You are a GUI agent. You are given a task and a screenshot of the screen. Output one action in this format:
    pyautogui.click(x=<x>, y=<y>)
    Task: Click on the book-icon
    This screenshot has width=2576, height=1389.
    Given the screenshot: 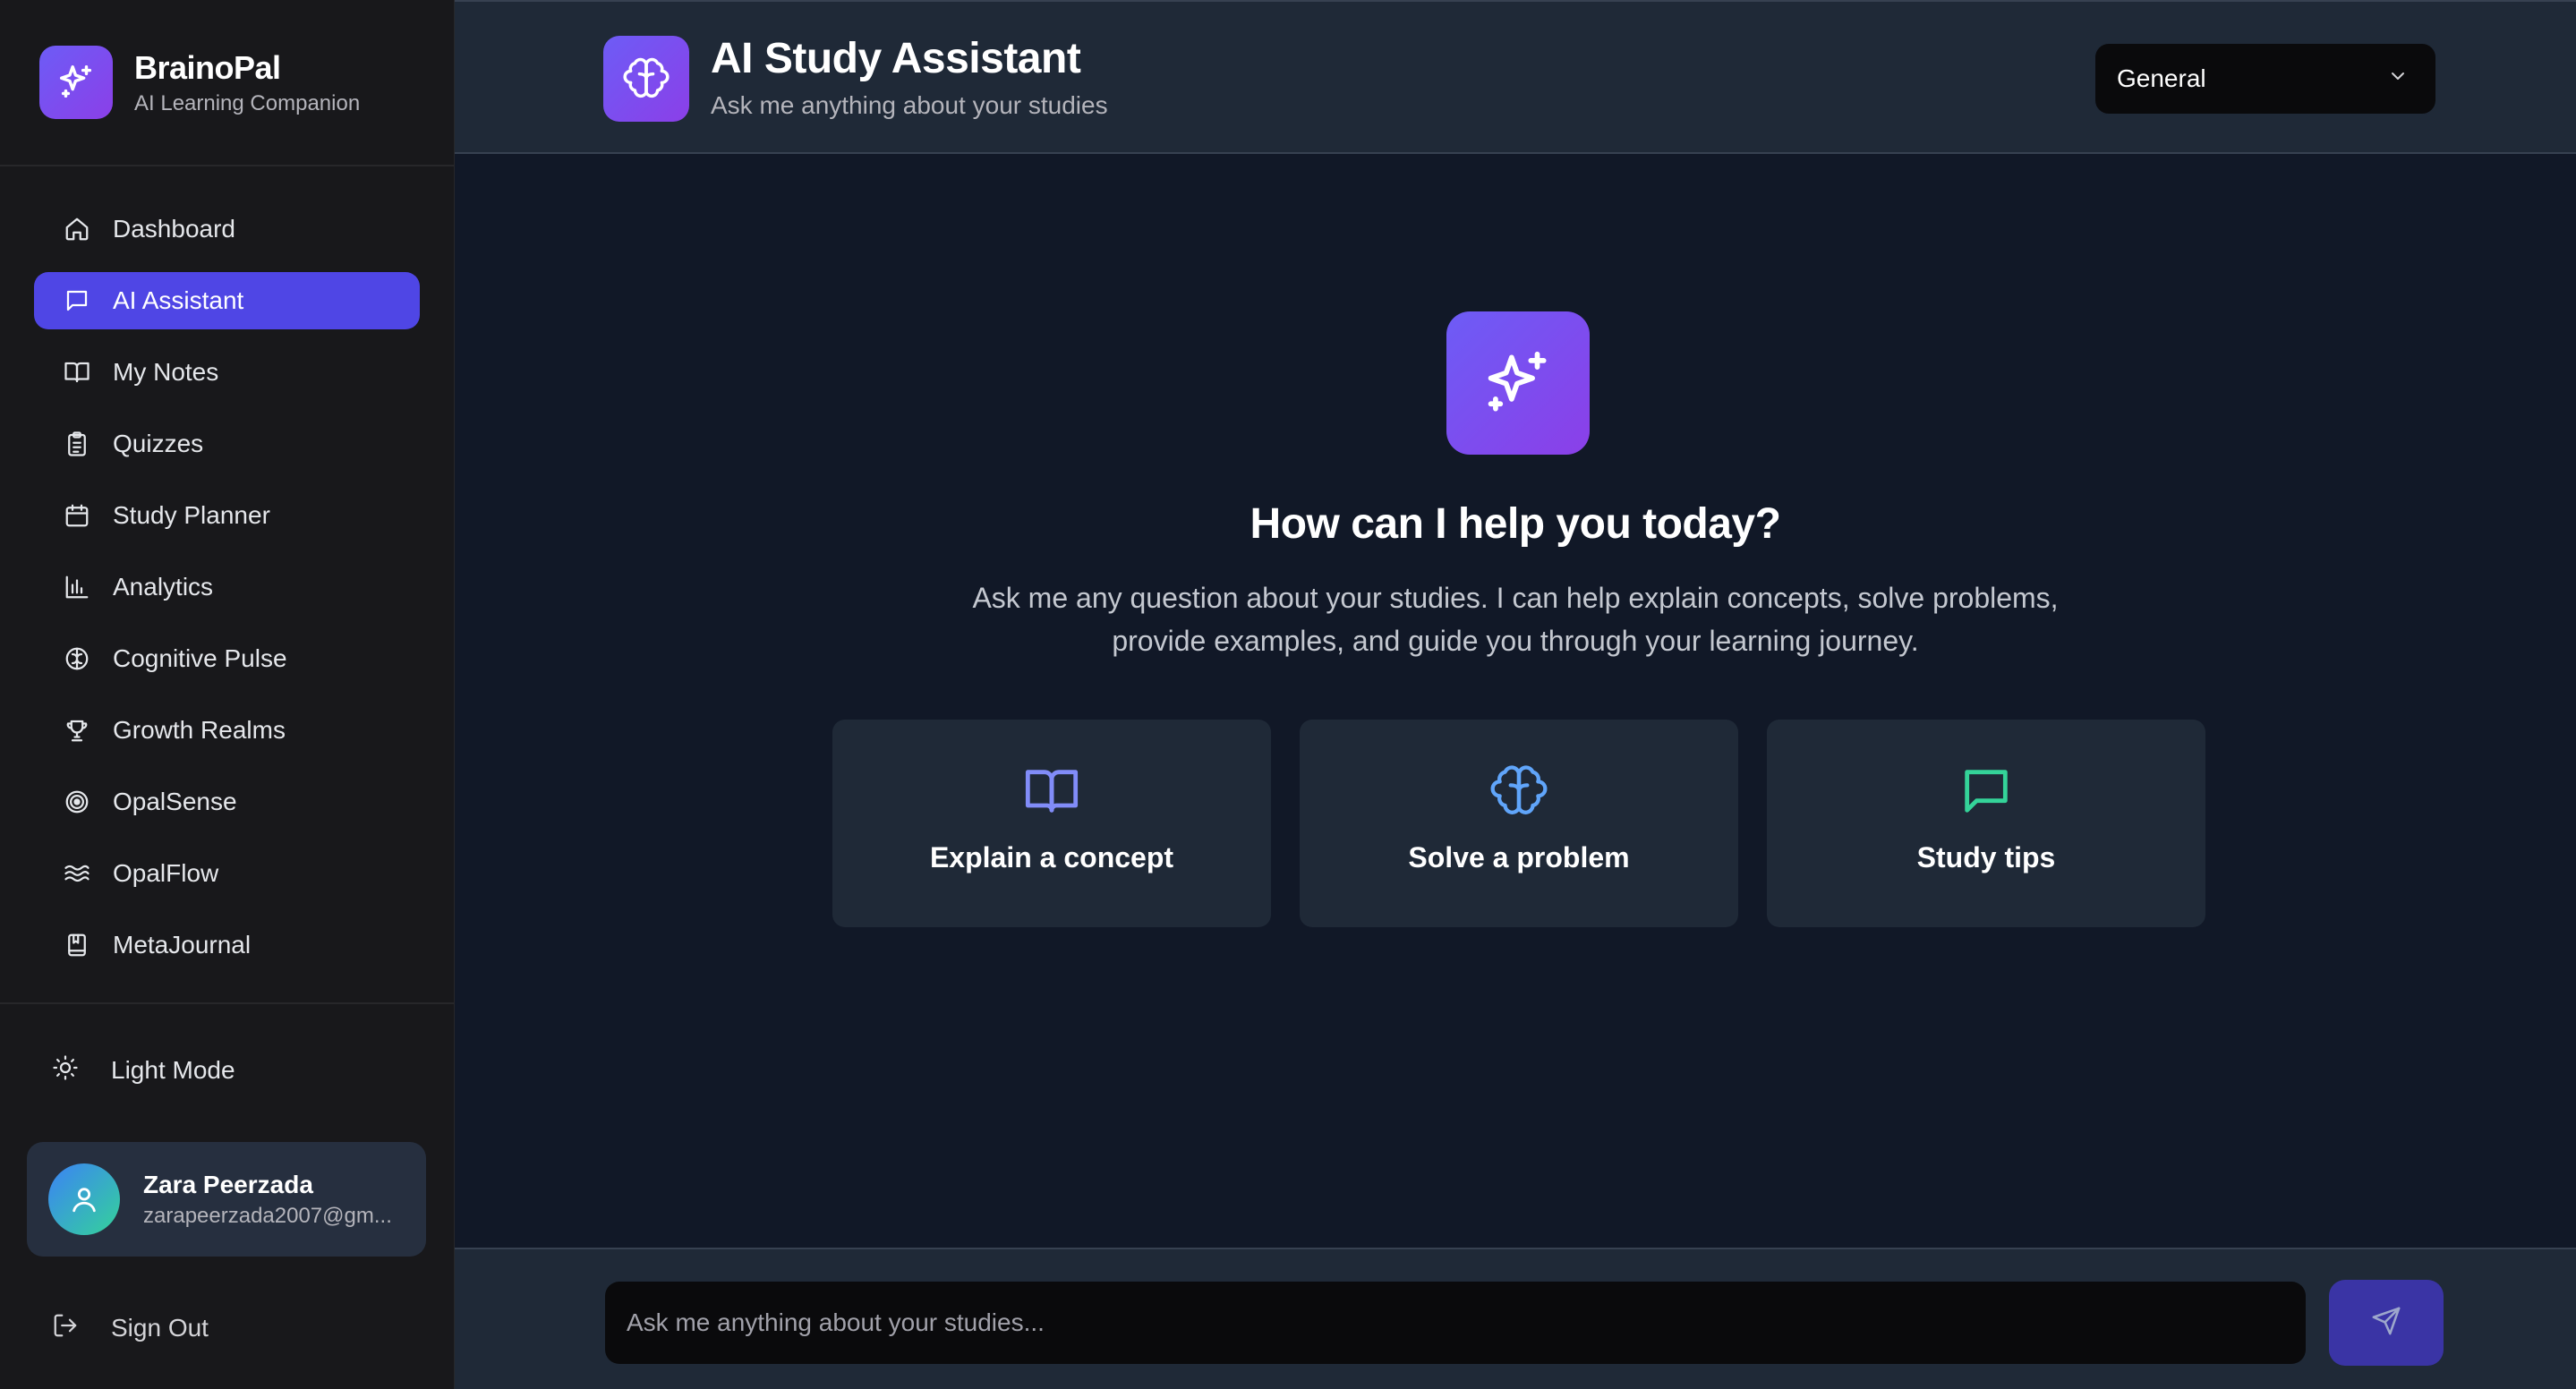 What is the action you would take?
    pyautogui.click(x=77, y=372)
    